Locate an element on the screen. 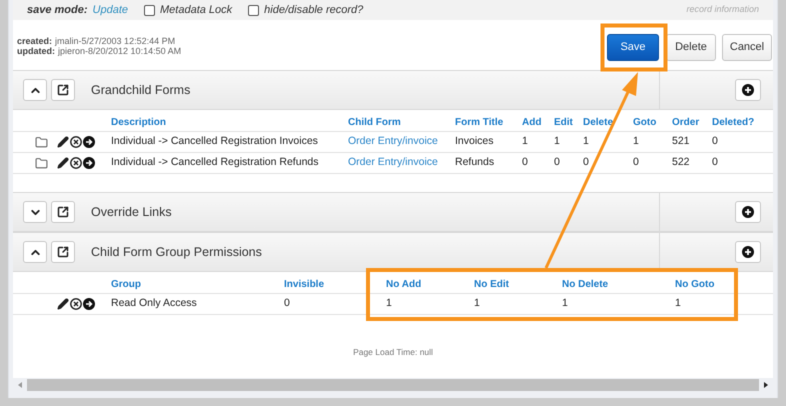 The height and width of the screenshot is (406, 786). form-button: Delete is located at coordinates (691, 47).